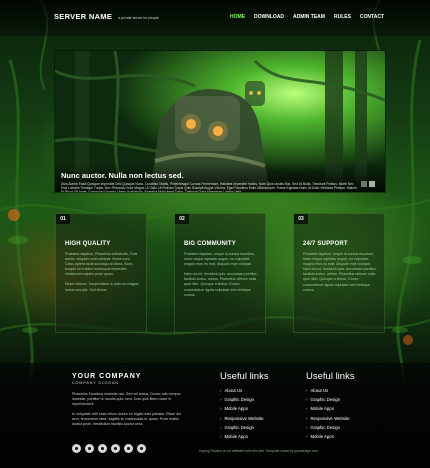 The height and width of the screenshot is (468, 430). Describe the element at coordinates (128, 448) in the screenshot. I see `twitch-icon` at that location.